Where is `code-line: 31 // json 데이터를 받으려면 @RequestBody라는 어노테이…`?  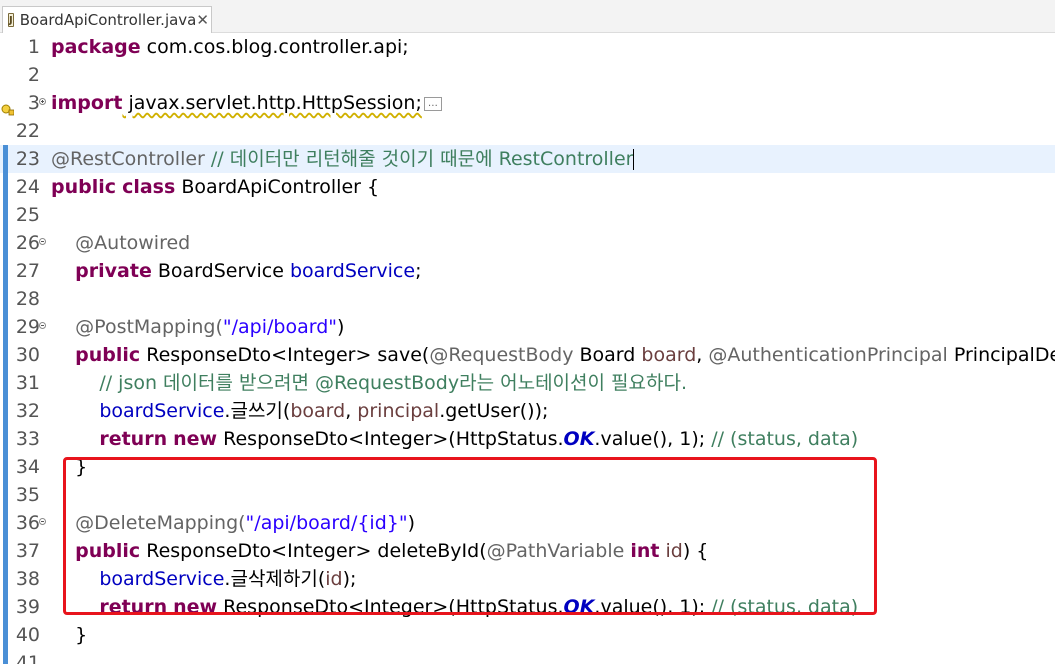
code-line: 31 // json 데이터를 받으려면 @RequestBody라는 어노테이… is located at coordinates (527, 383).